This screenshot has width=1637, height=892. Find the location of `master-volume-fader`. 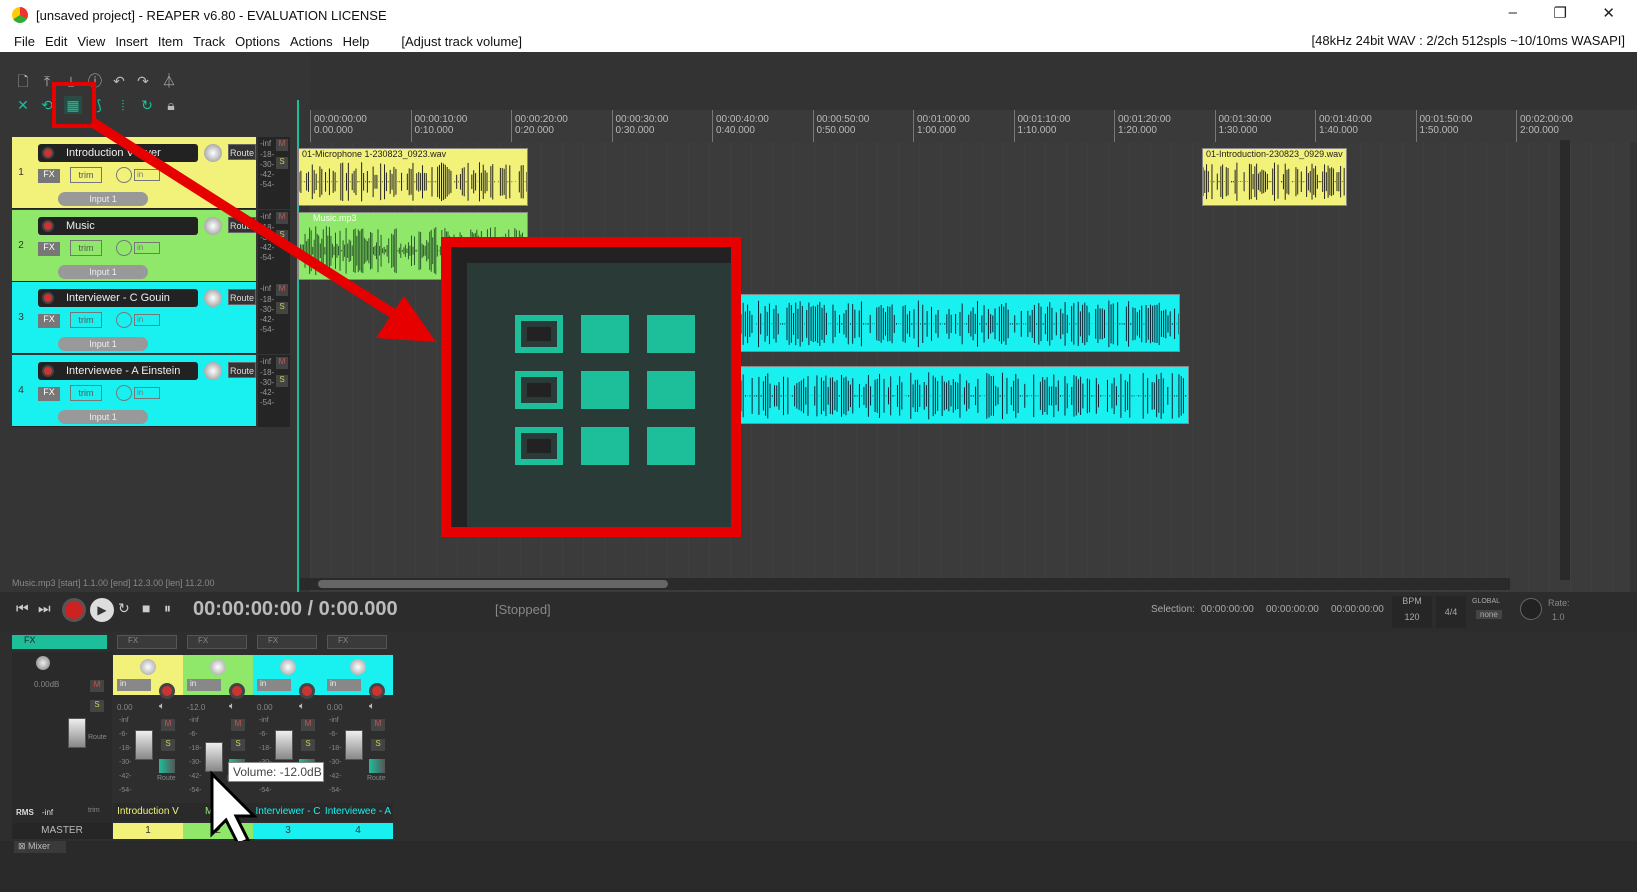

master-volume-fader is located at coordinates (77, 733).